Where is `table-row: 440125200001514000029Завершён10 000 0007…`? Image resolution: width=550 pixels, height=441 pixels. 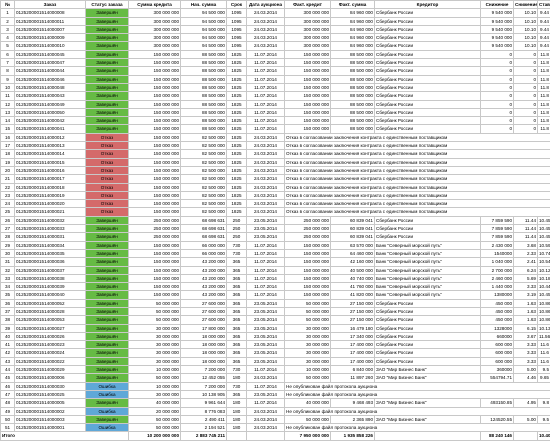
table-row: 440125200001514000029Завершён10 000 0007… is located at coordinates (275, 370).